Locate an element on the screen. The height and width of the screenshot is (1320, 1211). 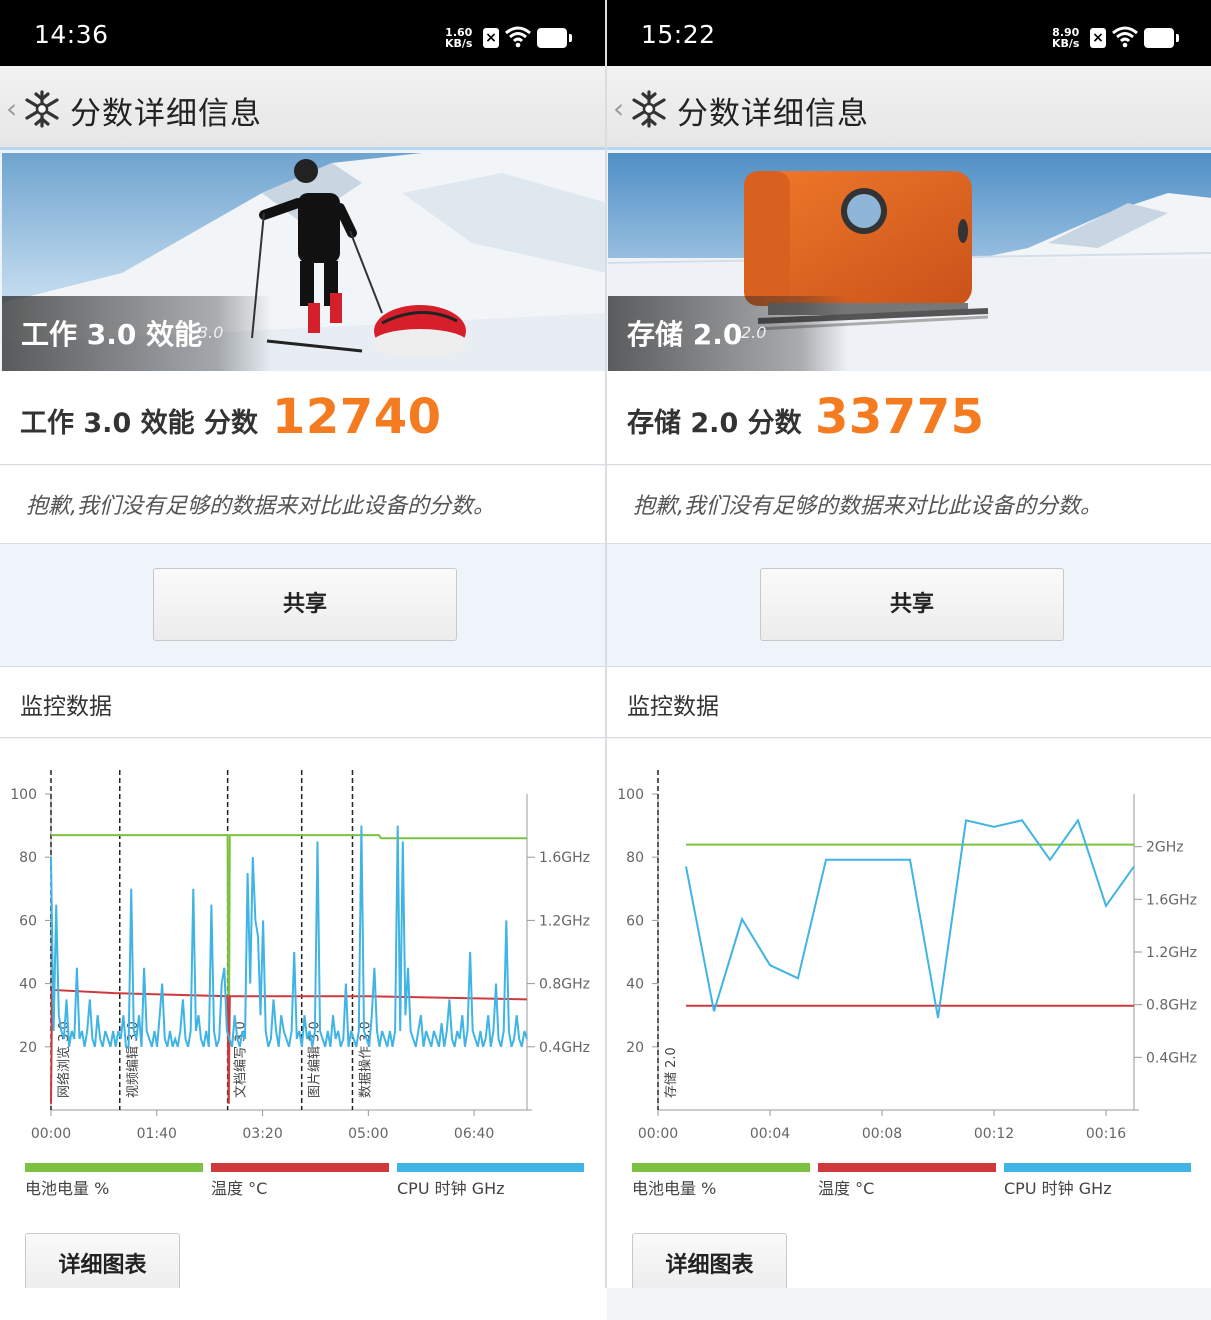
score-value: 12740 is located at coordinates (357, 417).